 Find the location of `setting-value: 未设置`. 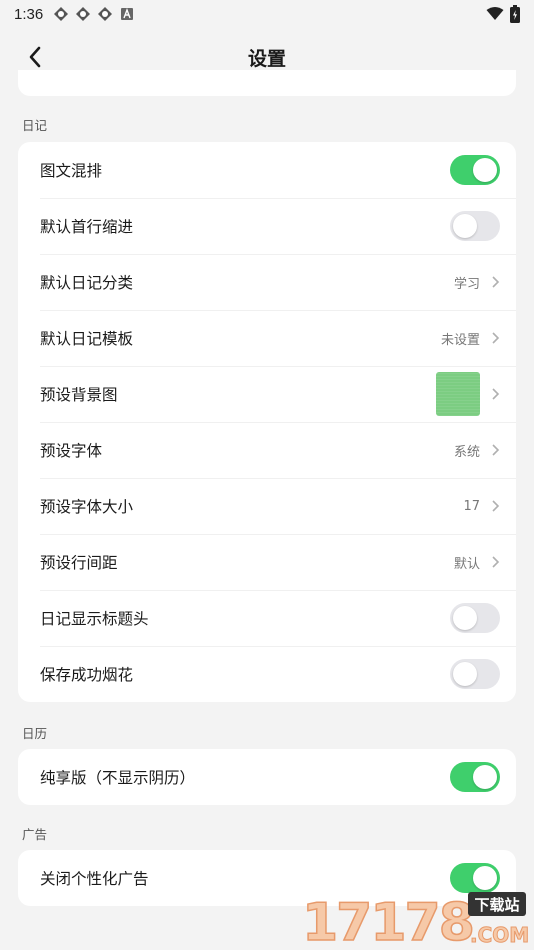

setting-value: 未设置 is located at coordinates (460, 340).